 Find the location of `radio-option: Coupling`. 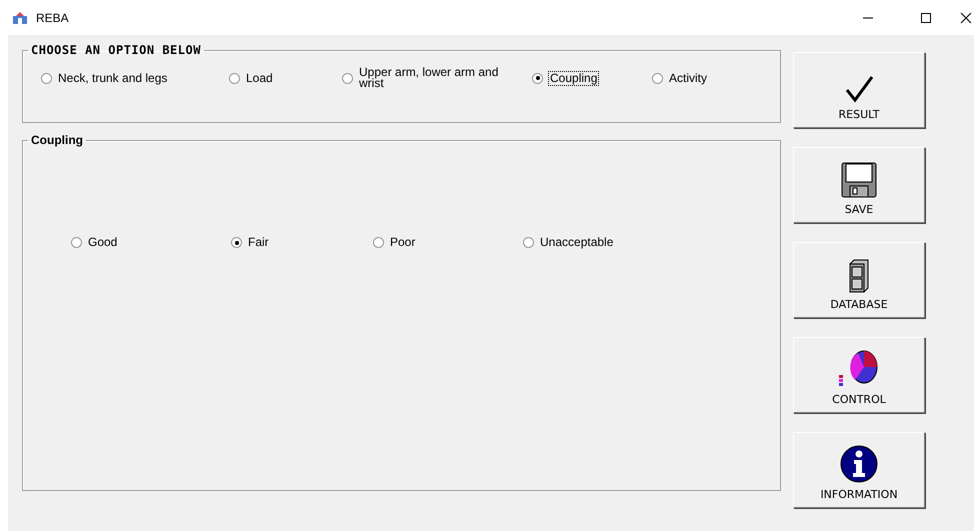

radio-option: Coupling is located at coordinates (592, 78).